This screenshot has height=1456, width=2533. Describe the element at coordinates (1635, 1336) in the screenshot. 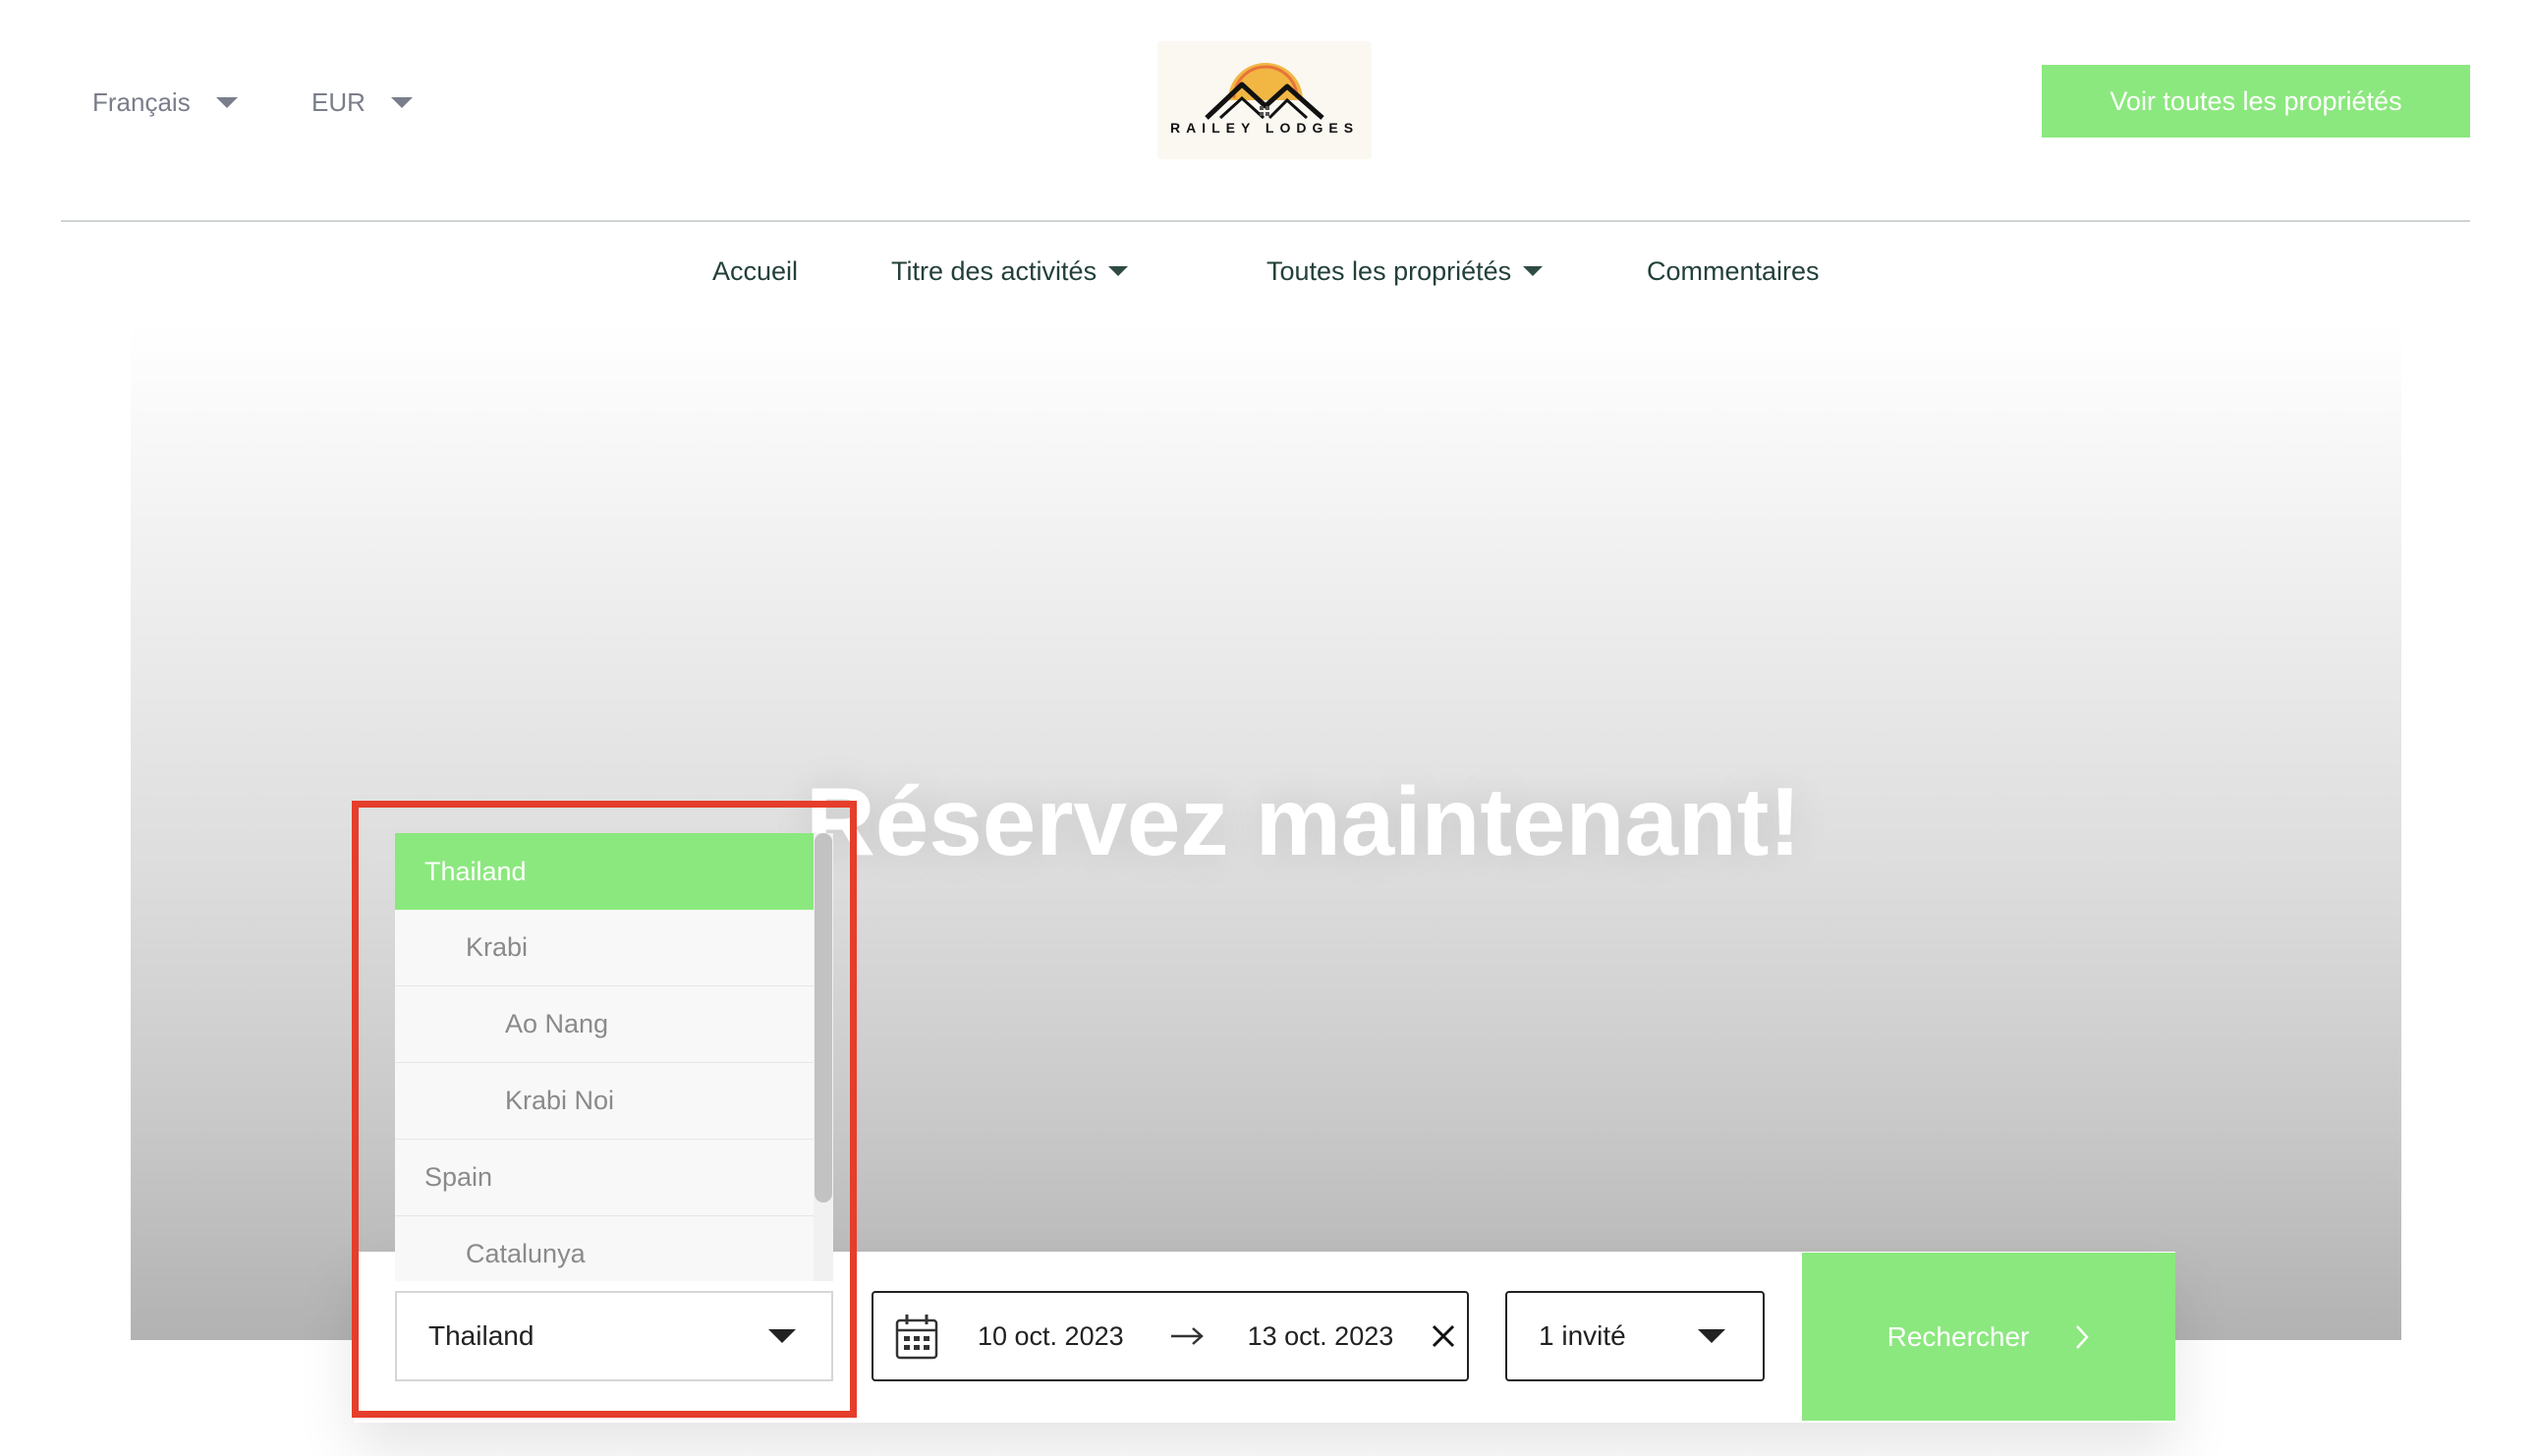

I see `guests-select: 1 invité` at that location.